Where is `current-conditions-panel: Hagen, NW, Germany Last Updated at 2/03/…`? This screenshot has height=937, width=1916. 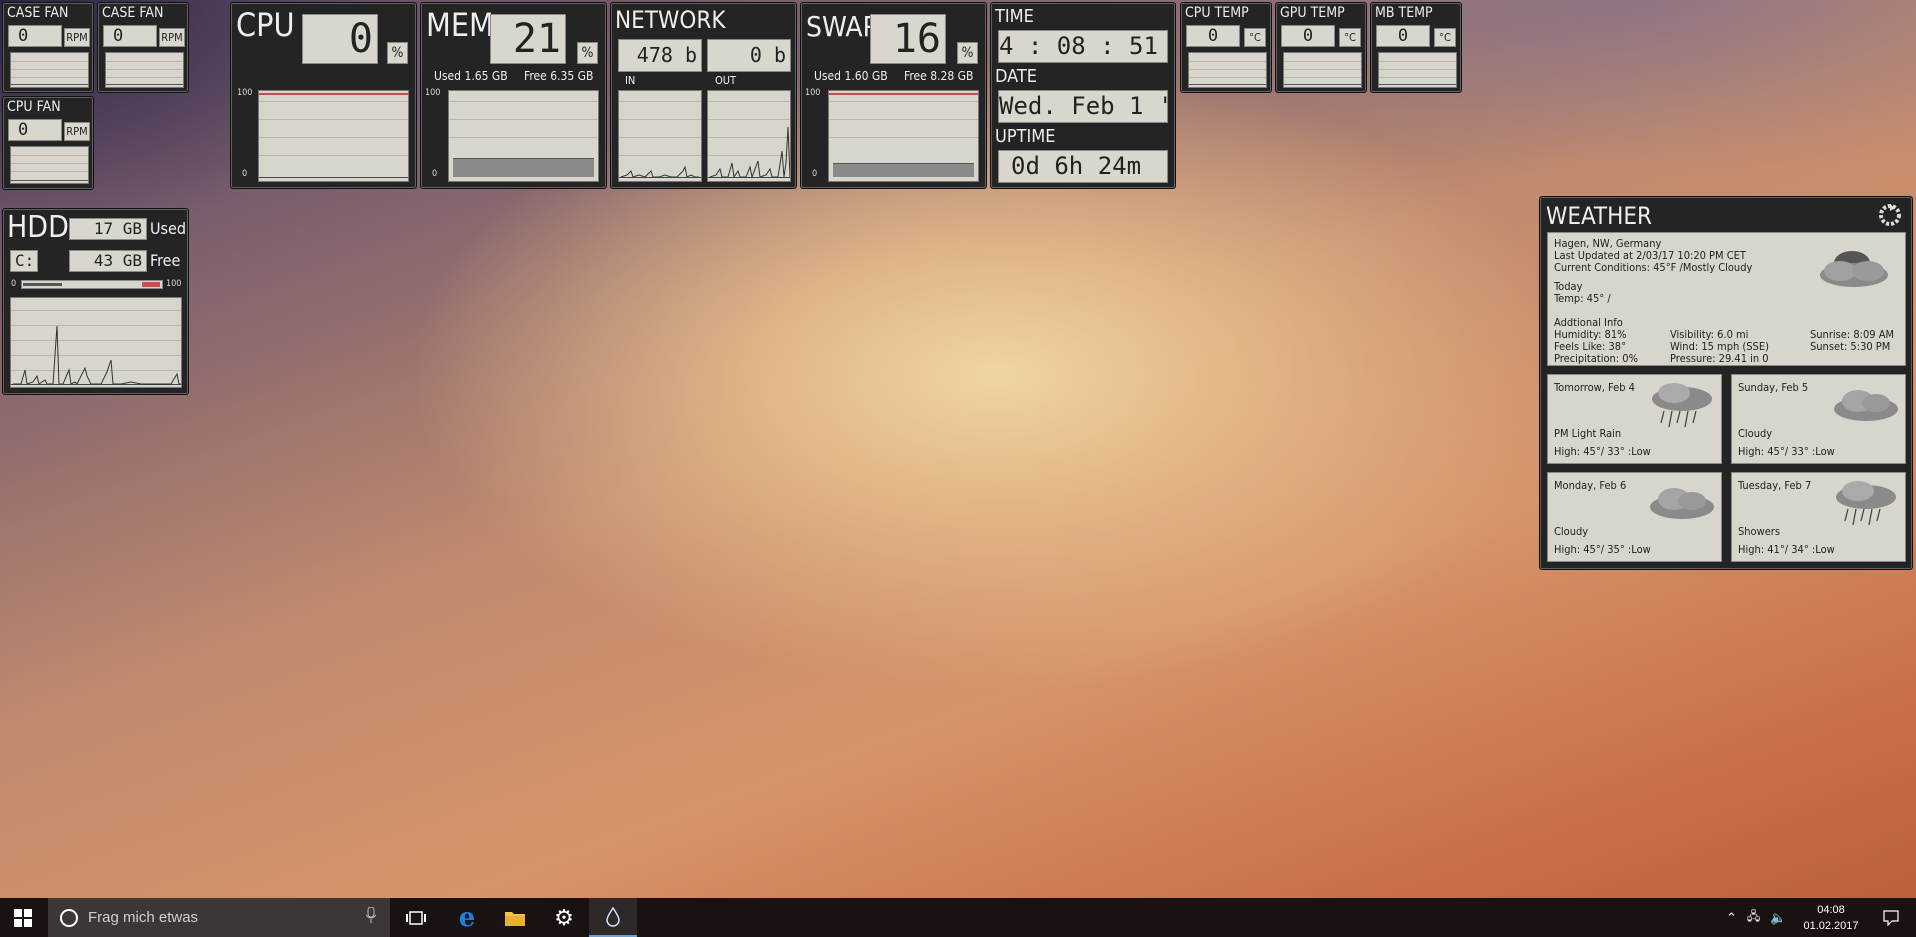
current-conditions-panel: Hagen, NW, Germany Last Updated at 2/03/… is located at coordinates (1726, 299).